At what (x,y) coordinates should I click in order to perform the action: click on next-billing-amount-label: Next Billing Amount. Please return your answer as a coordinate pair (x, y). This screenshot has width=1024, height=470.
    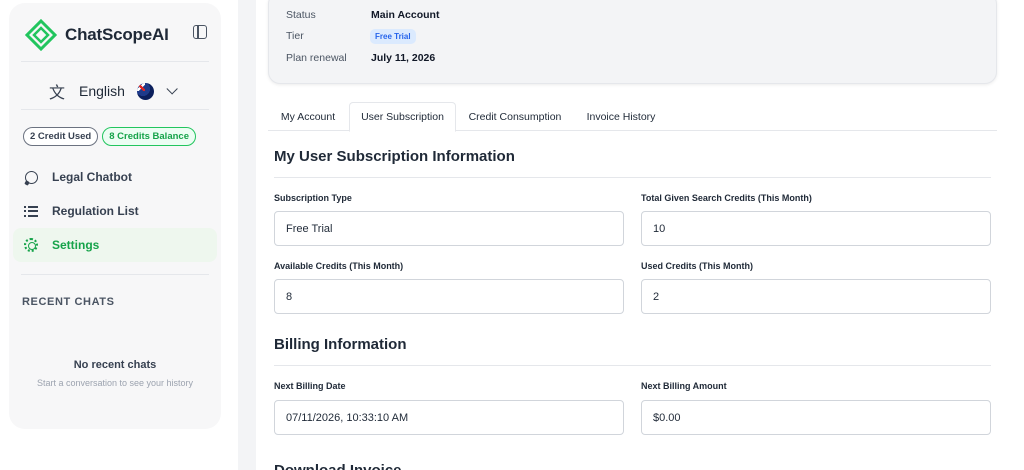
    Looking at the image, I should click on (684, 386).